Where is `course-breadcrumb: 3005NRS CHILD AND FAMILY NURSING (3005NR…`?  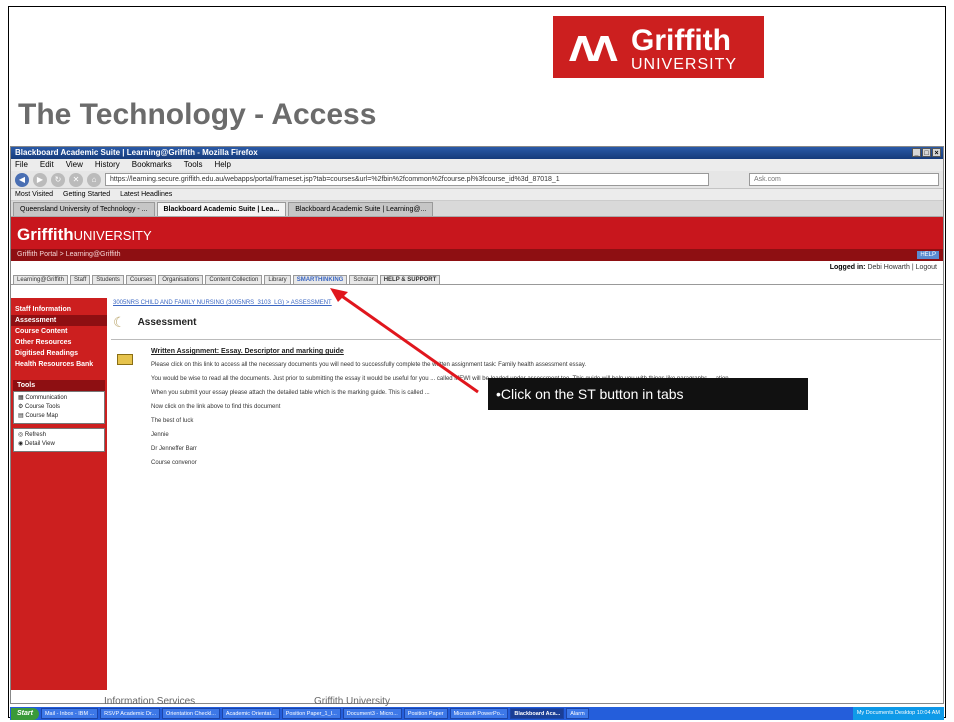 course-breadcrumb: 3005NRS CHILD AND FAMILY NURSING (3005NR… is located at coordinates (526, 303).